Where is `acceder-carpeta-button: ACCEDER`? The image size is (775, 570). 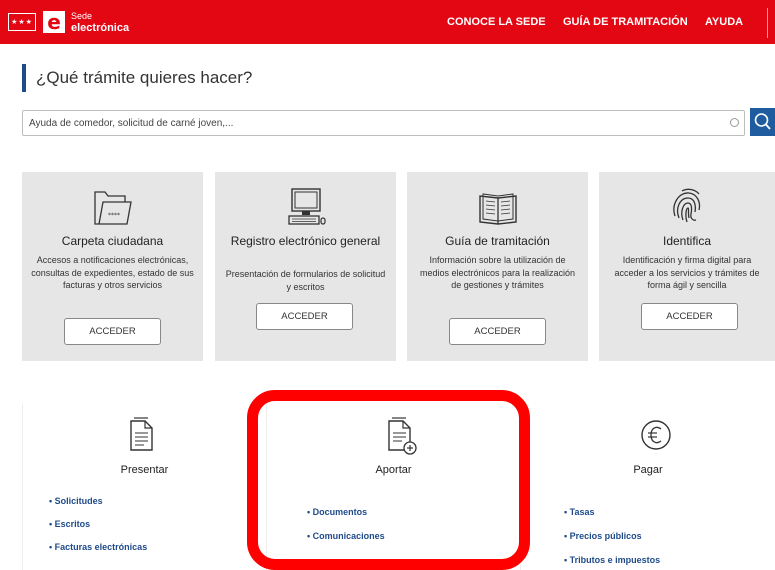 acceder-carpeta-button: ACCEDER is located at coordinates (112, 331).